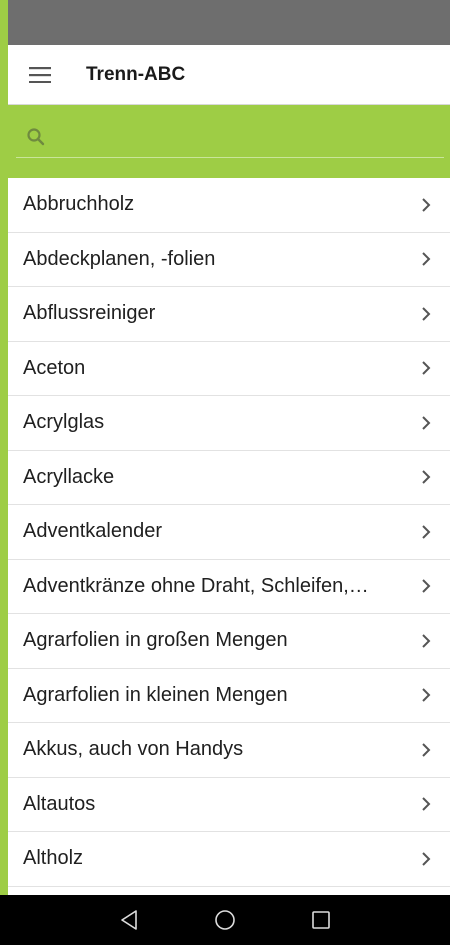 This screenshot has width=450, height=945. I want to click on status-bar, so click(229, 22).